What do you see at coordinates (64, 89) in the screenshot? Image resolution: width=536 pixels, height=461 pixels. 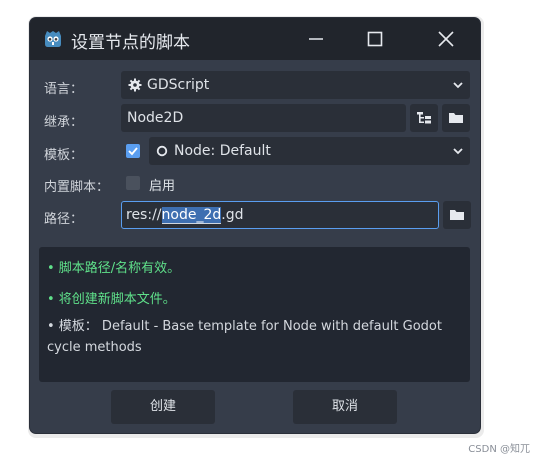 I see `language-label: 语言：` at bounding box center [64, 89].